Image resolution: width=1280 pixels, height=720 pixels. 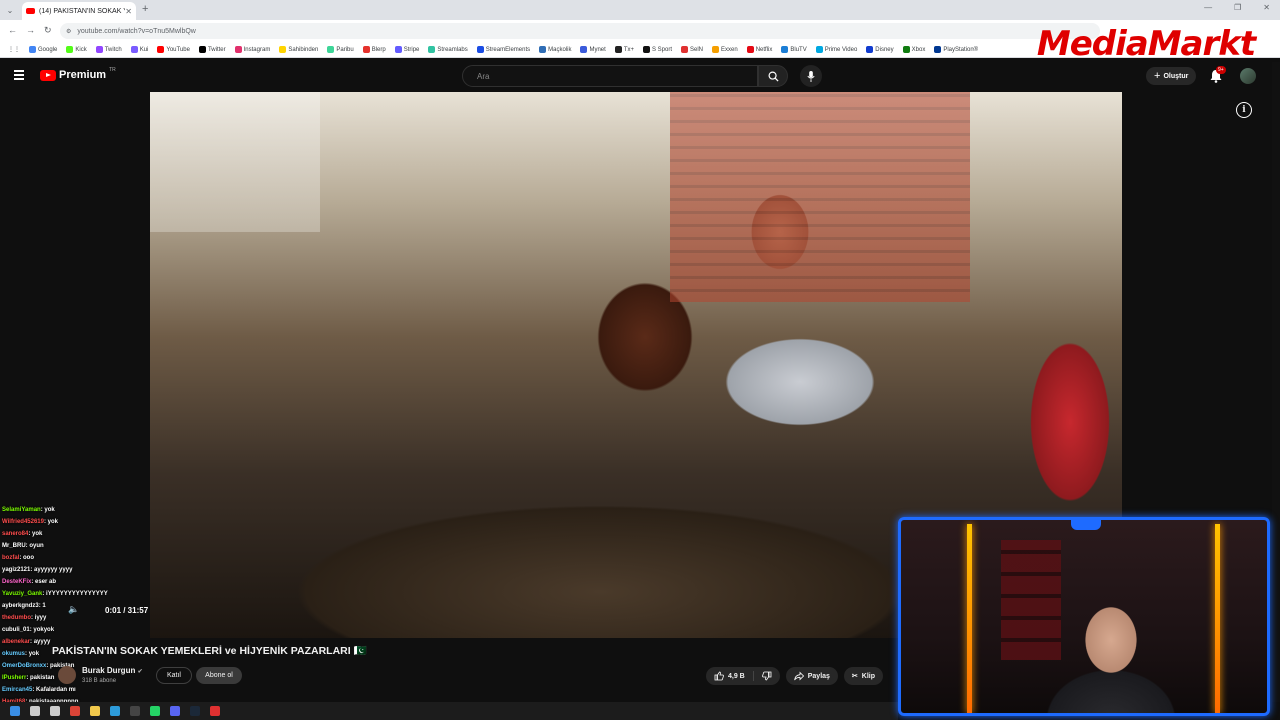 What do you see at coordinates (75, 711) in the screenshot?
I see `chrome-icon` at bounding box center [75, 711].